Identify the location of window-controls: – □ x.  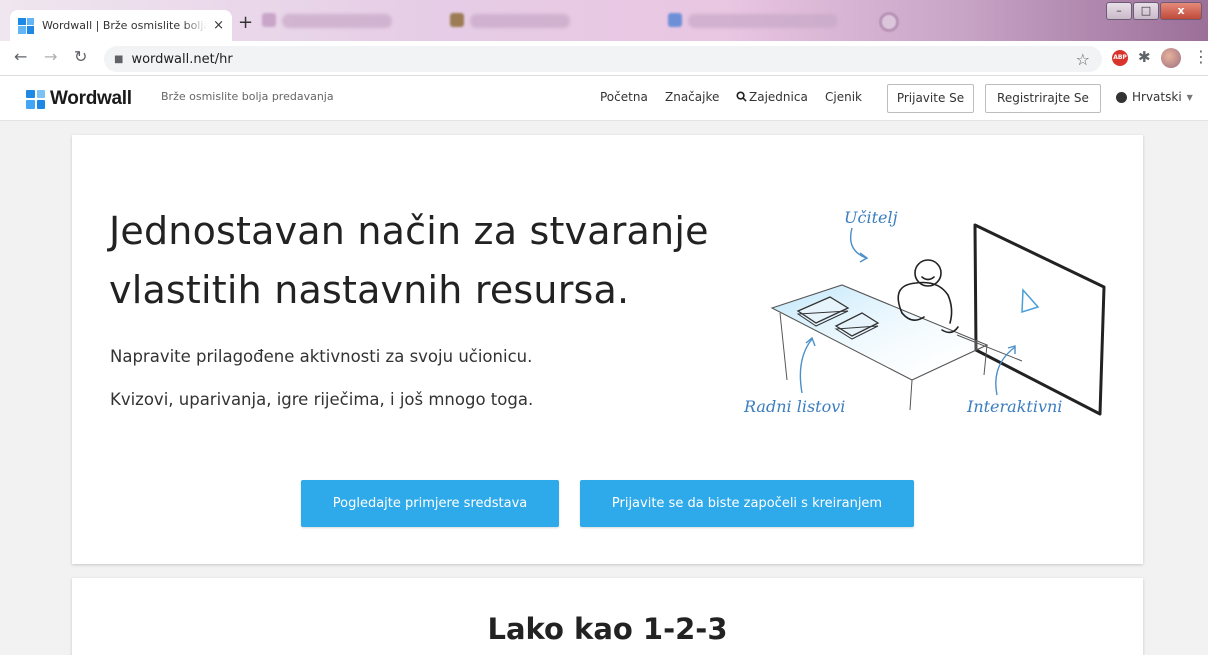
(1154, 11).